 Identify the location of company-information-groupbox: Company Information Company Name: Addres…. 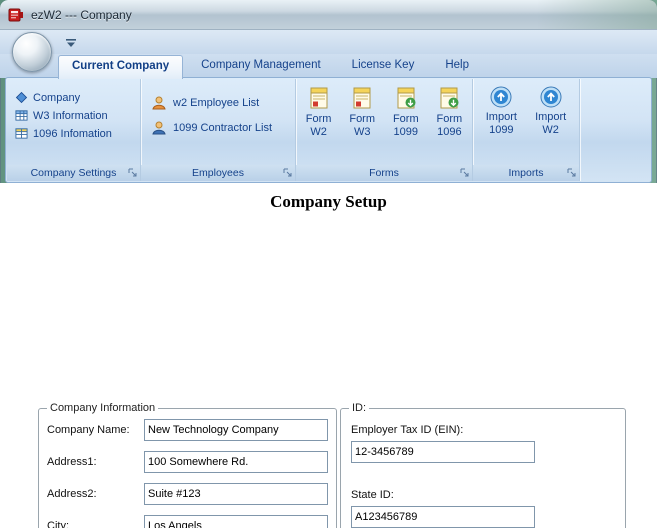
(187, 465).